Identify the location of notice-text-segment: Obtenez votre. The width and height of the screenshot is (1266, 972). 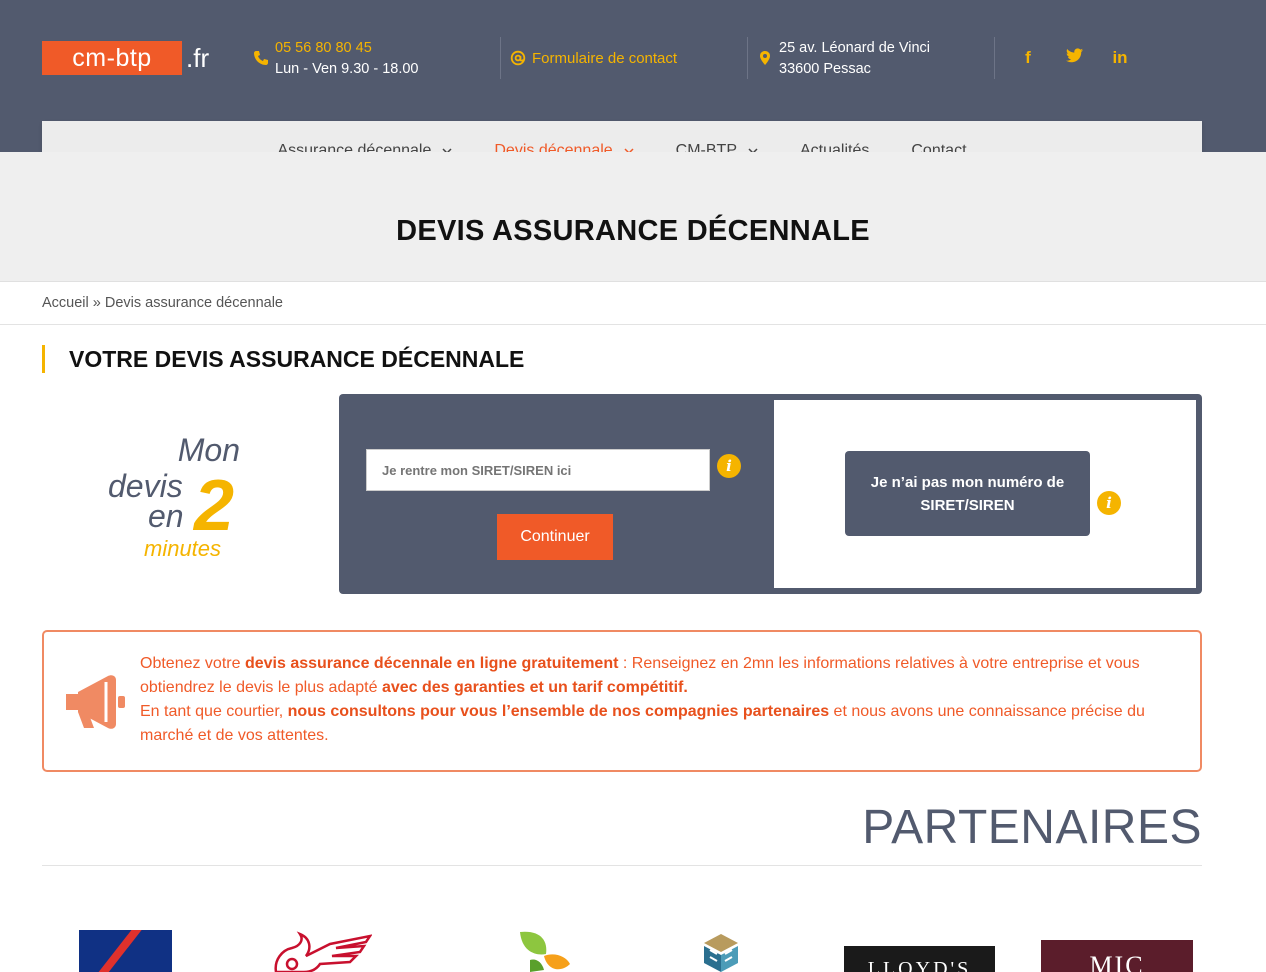
(192, 663).